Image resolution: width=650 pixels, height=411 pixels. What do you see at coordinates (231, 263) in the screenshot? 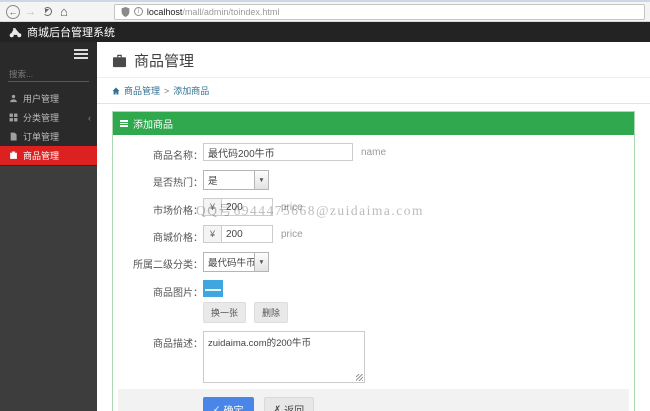
I see `category-select-value: 最代码牛币` at bounding box center [231, 263].